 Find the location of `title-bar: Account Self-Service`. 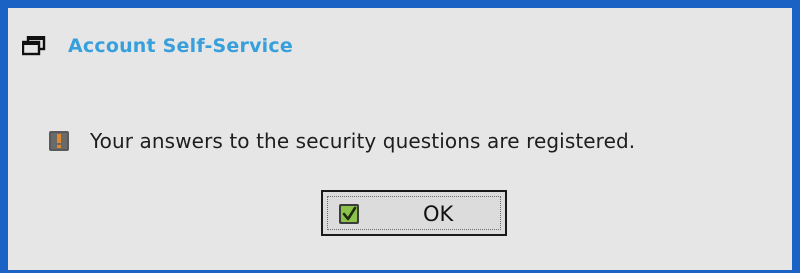

title-bar: Account Self-Service is located at coordinates (157, 46).